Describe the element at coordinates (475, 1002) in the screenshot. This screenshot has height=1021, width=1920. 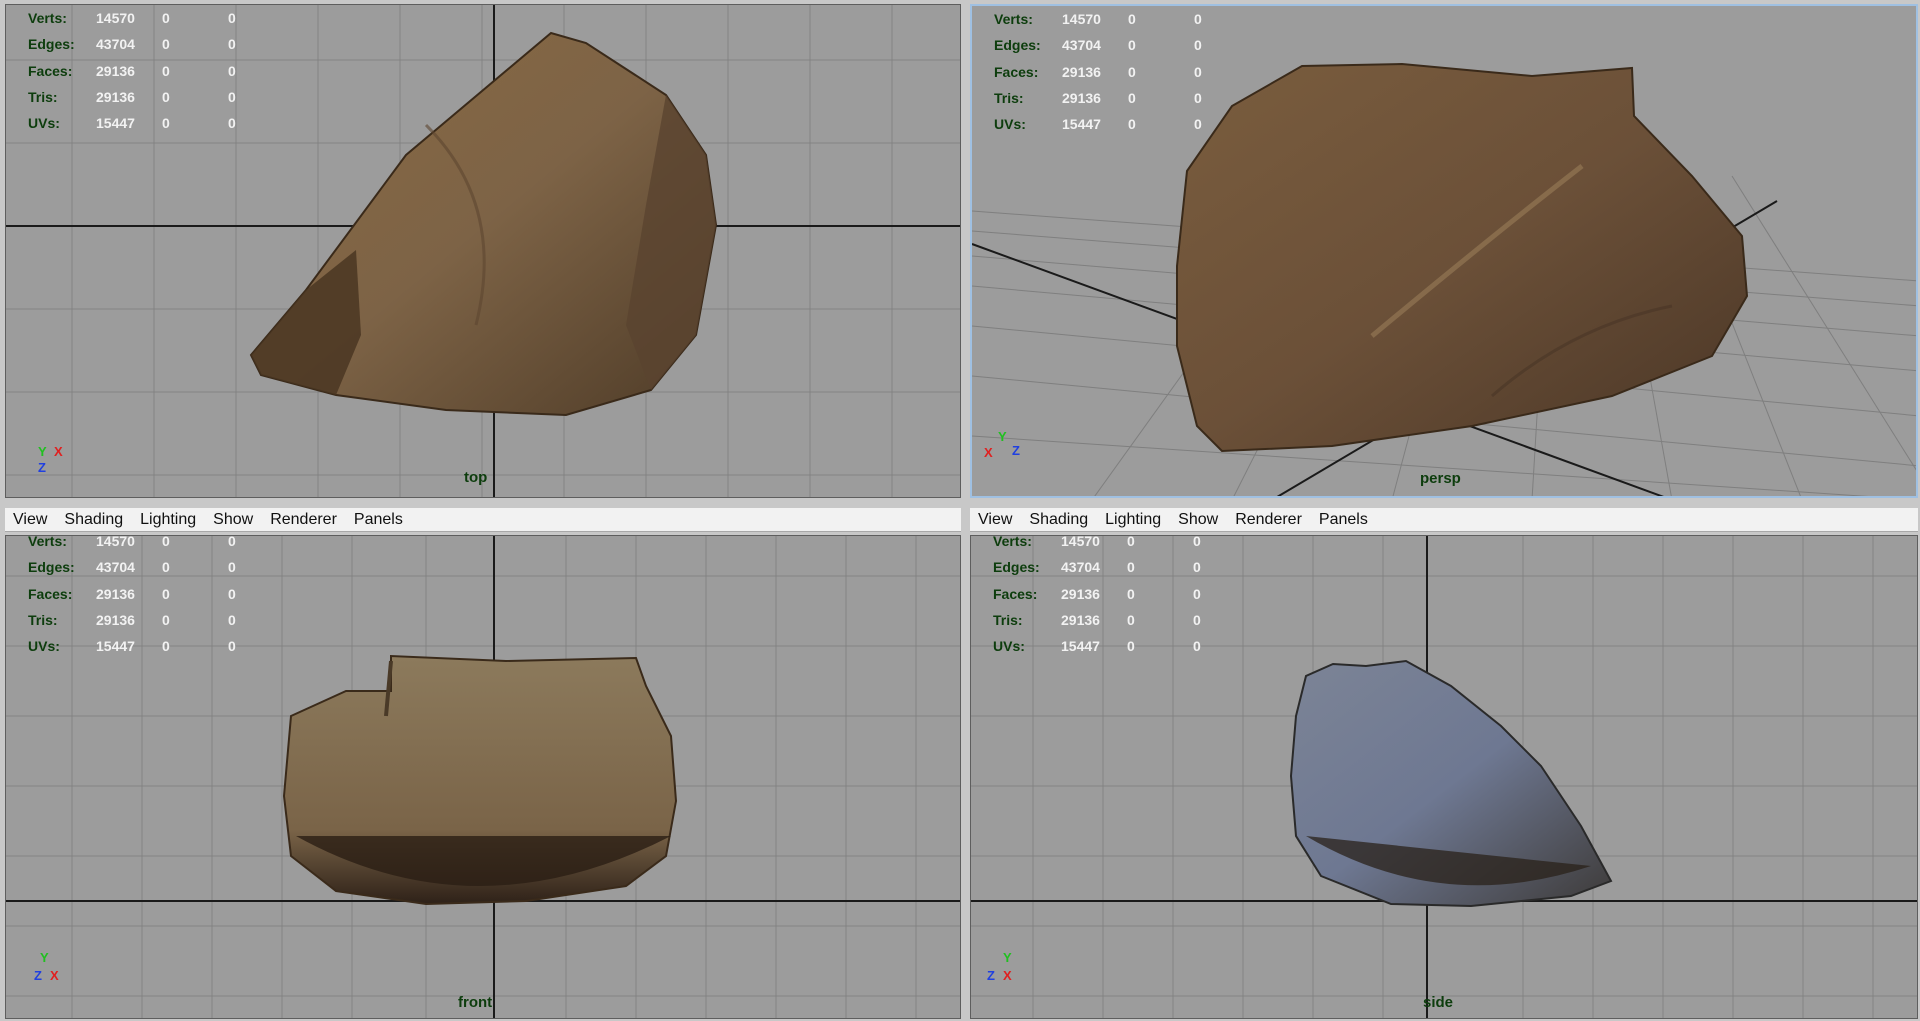
I see `camera-name: front` at that location.